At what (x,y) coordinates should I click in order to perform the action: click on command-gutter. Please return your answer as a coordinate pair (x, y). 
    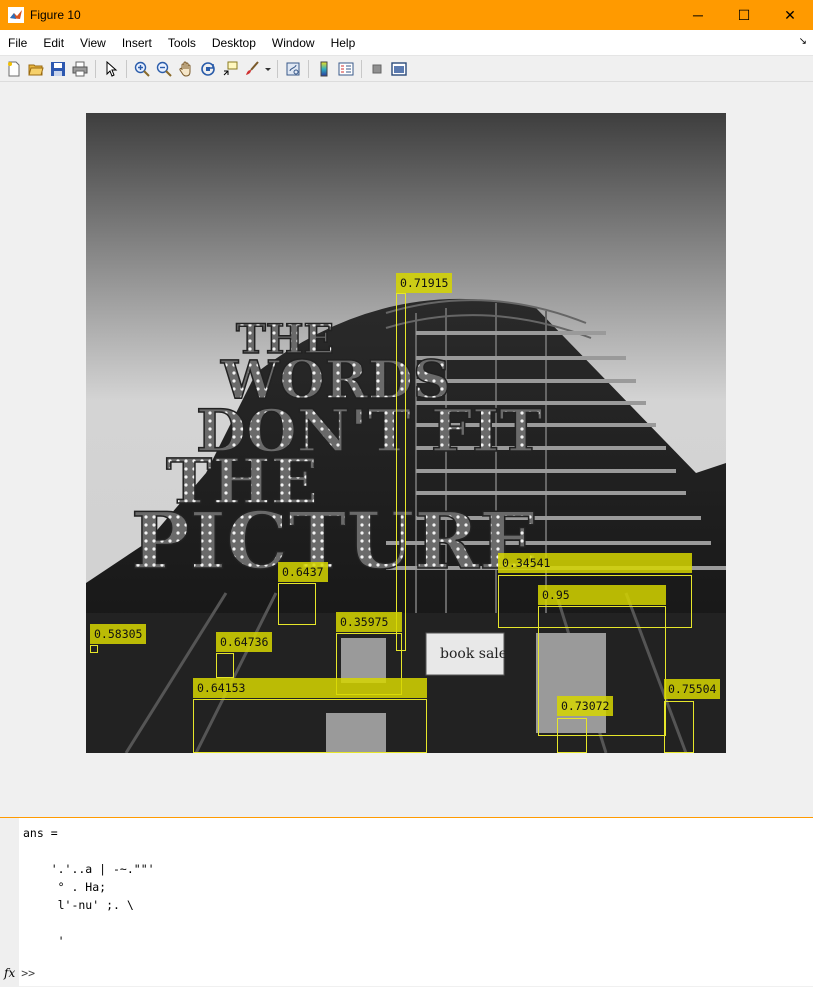
    Looking at the image, I should click on (9, 902).